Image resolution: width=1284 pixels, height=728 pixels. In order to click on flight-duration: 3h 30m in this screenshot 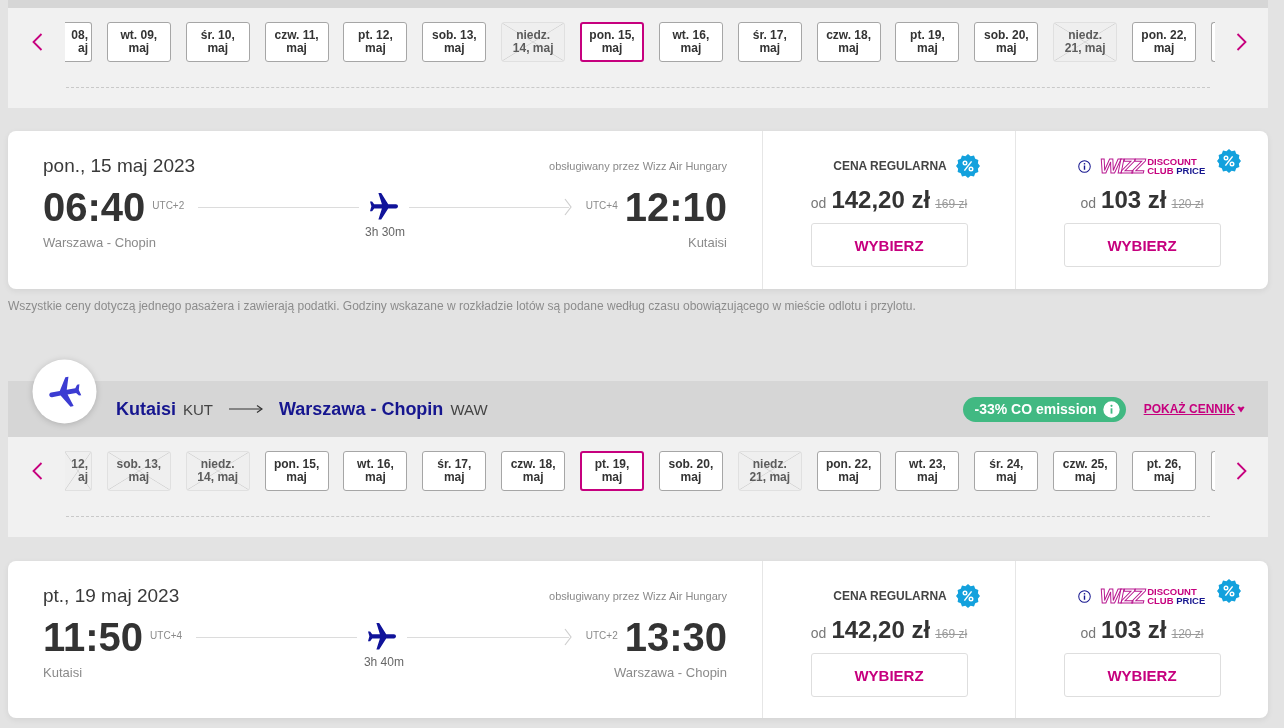, I will do `click(385, 232)`.